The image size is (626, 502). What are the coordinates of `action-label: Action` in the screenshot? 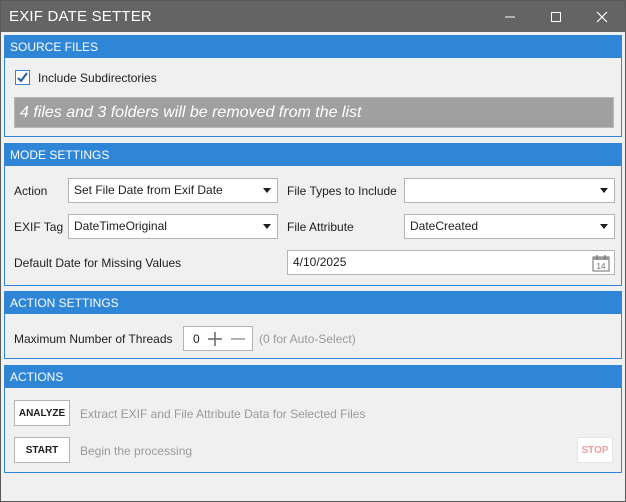 It's located at (31, 191).